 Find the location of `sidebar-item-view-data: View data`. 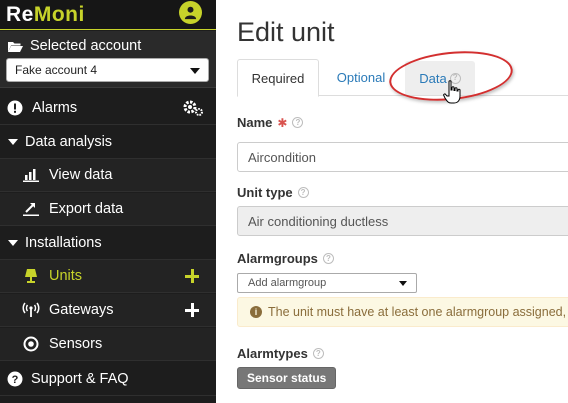

sidebar-item-view-data: View data is located at coordinates (108, 175).